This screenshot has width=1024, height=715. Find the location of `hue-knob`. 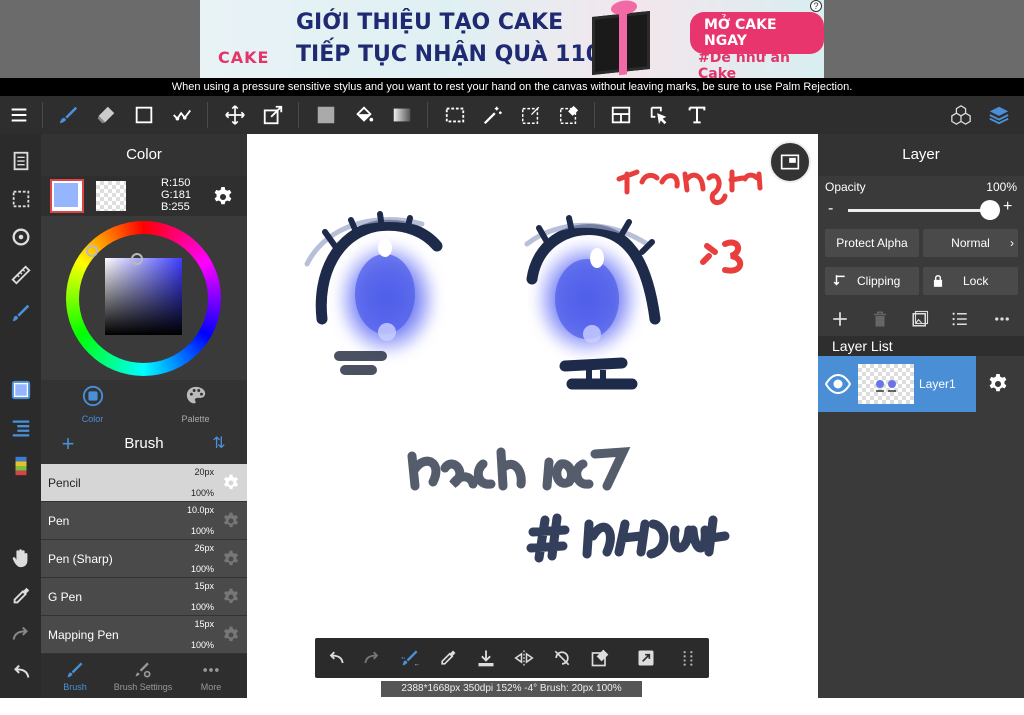

hue-knob is located at coordinates (92, 251).